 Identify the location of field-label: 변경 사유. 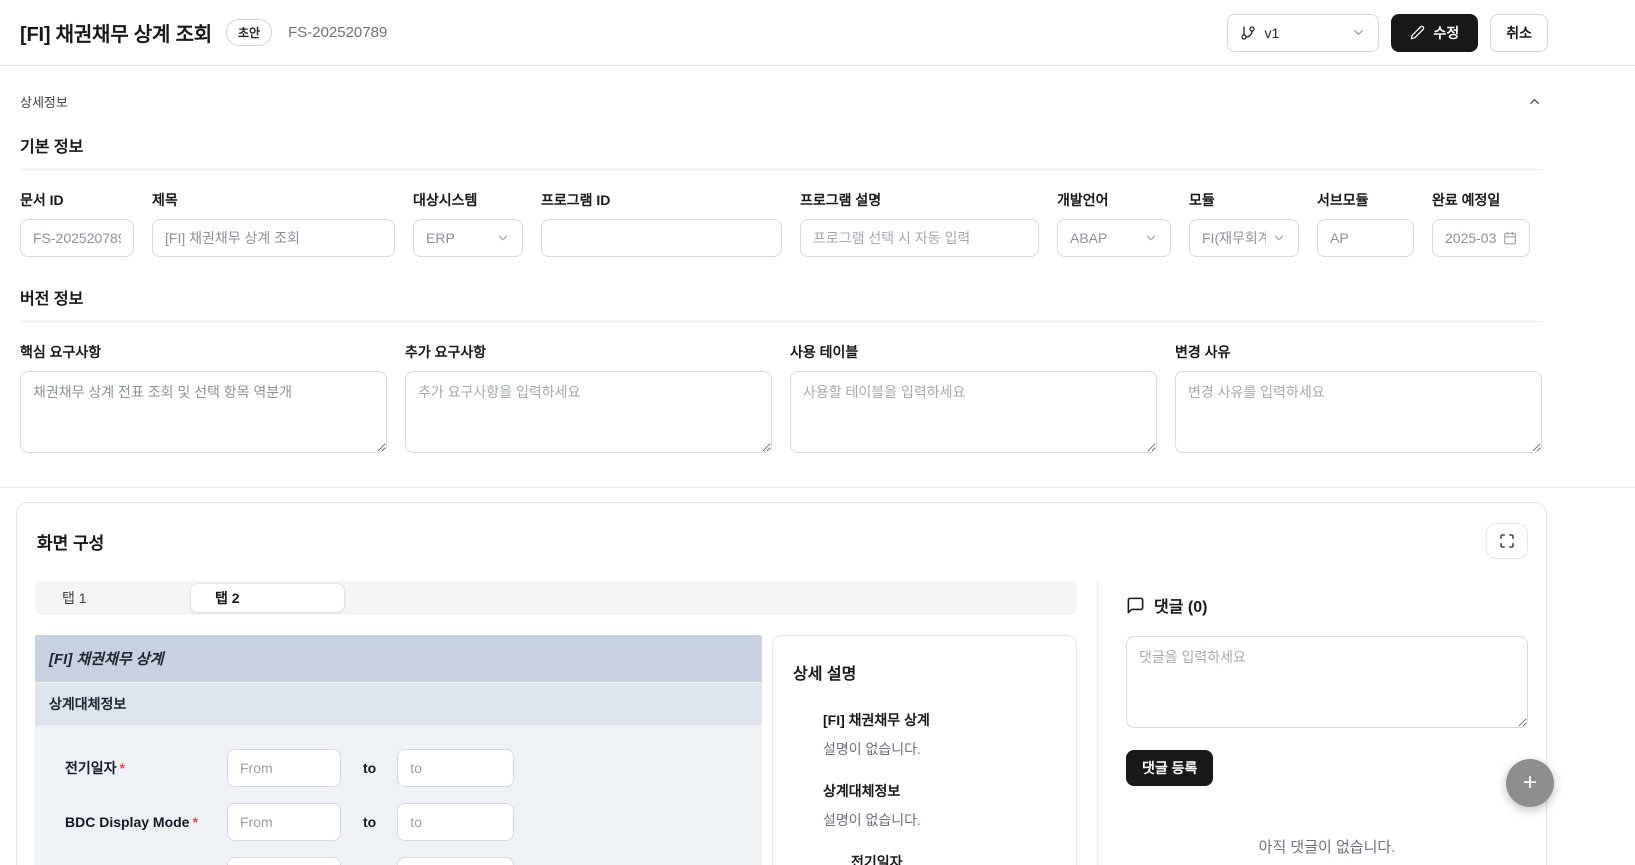
(1203, 352).